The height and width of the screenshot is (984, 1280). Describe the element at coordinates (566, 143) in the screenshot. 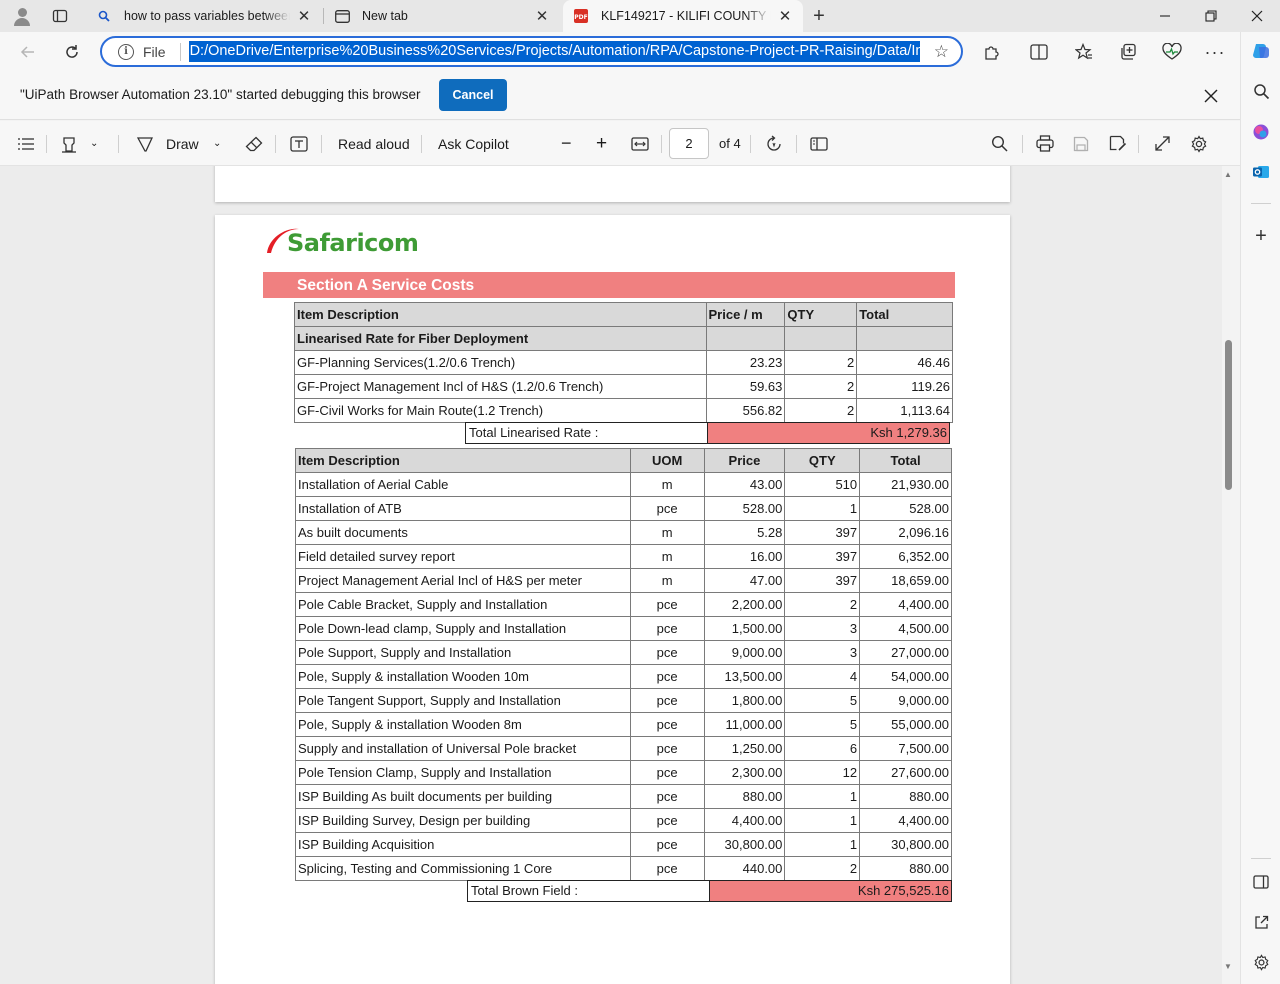

I see `zoom-out-icon: −` at that location.